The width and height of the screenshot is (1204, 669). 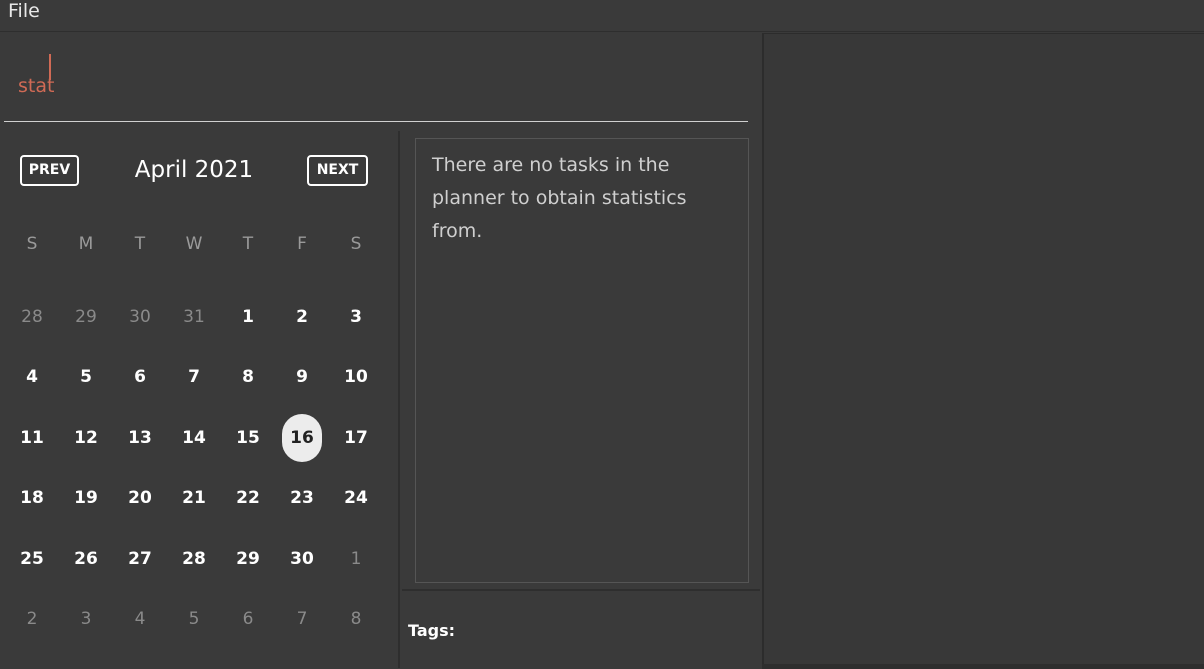 I want to click on tags-area: Tags:, so click(x=581, y=629).